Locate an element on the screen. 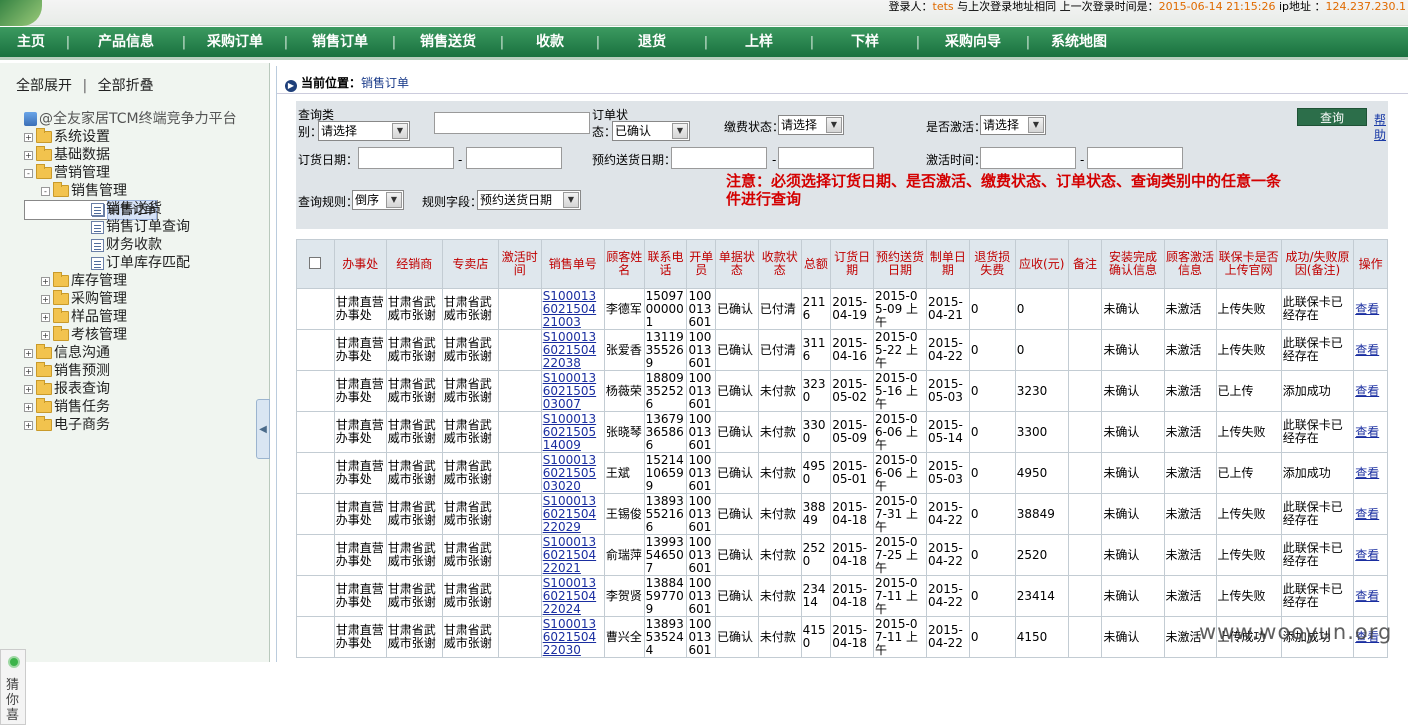 Image resolution: width=1408 pixels, height=725 pixels. tree-node: 财务收款 is located at coordinates (130, 245).